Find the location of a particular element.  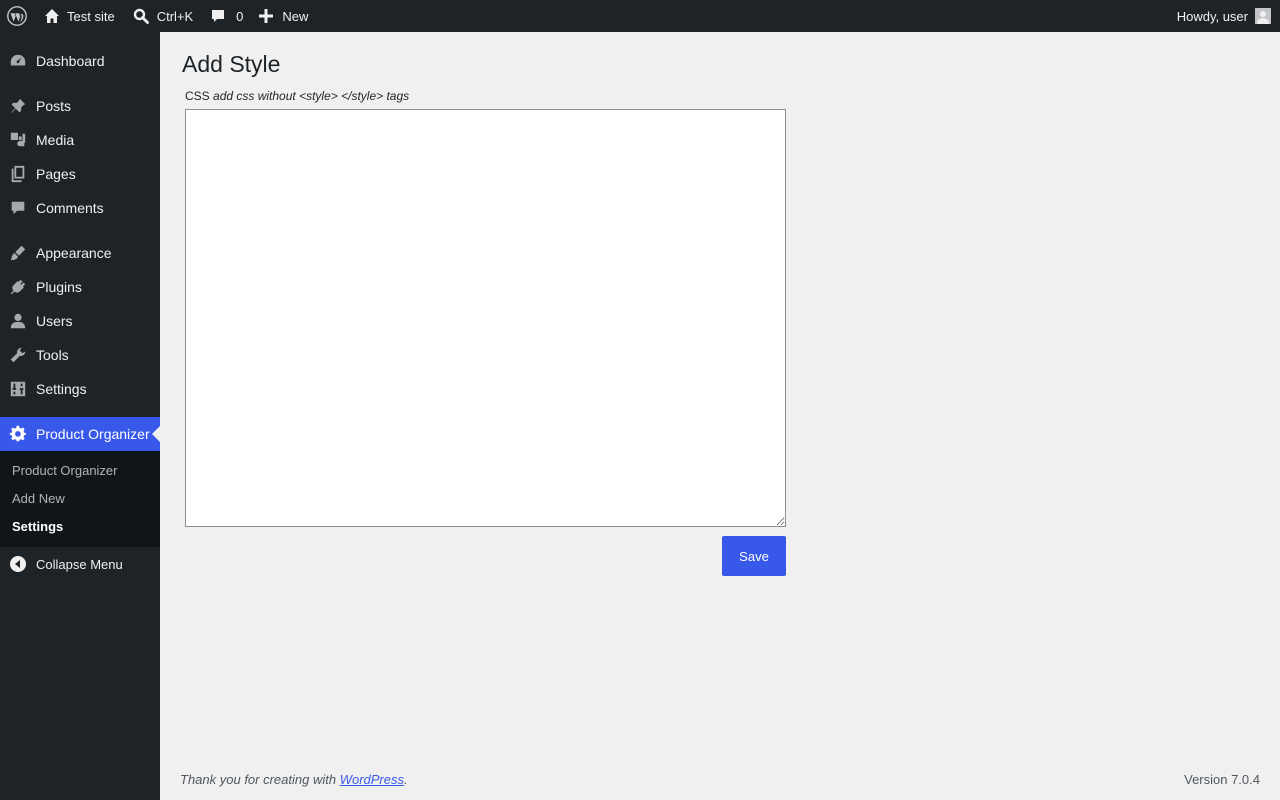

wordpress-logo-icon is located at coordinates (17, 16).